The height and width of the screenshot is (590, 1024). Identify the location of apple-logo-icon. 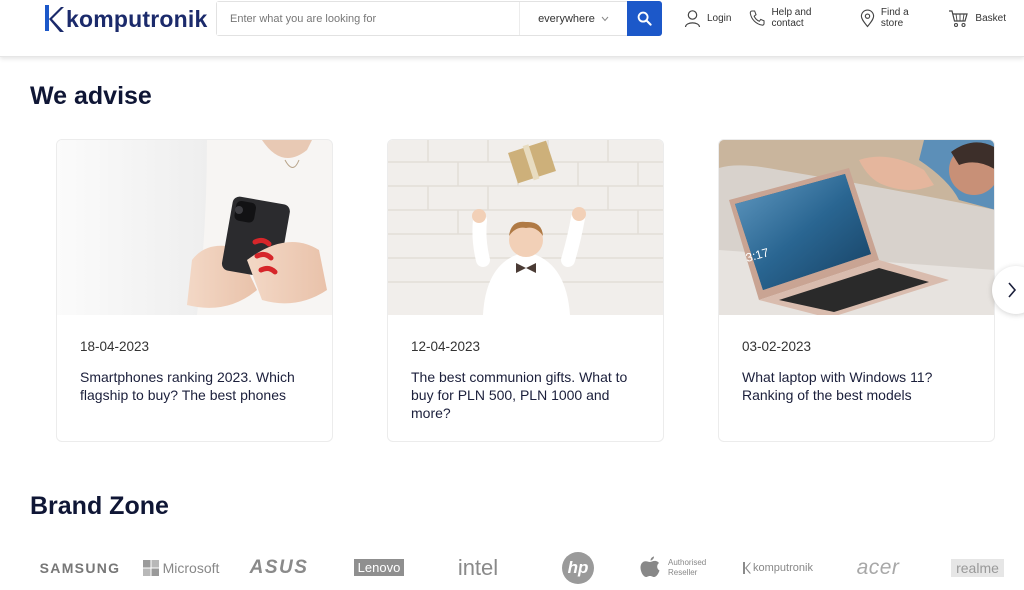
(650, 566).